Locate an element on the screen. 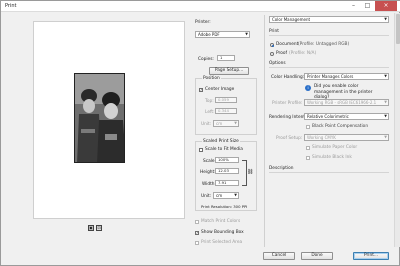  mode-select-value: Color Management is located at coordinates (291, 19).